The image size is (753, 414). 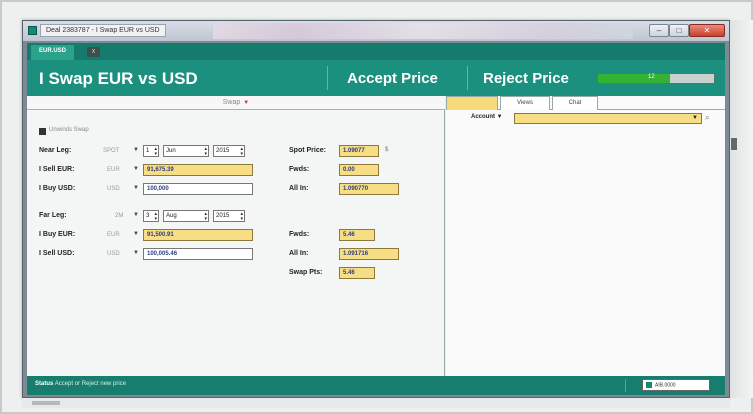 What do you see at coordinates (376, 51) in the screenshot?
I see `tab-strip: EUR.USD x` at bounding box center [376, 51].